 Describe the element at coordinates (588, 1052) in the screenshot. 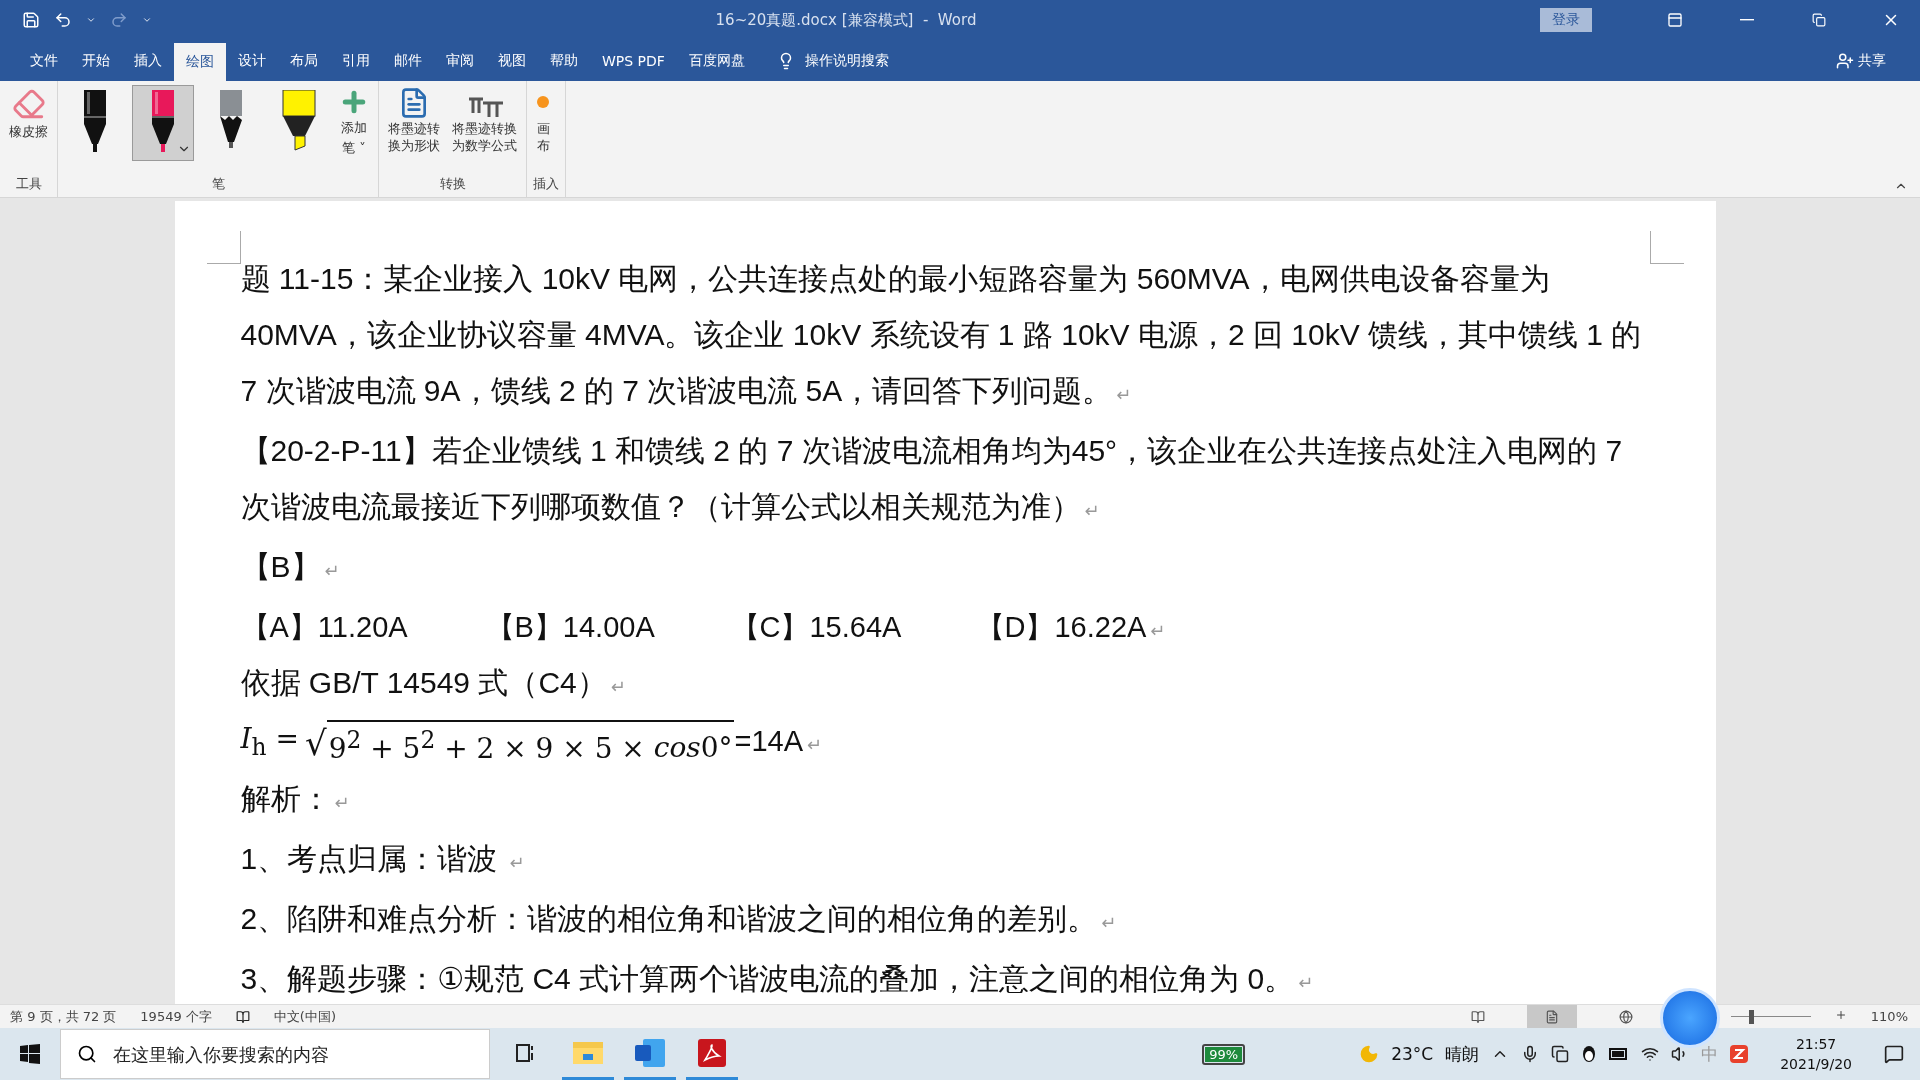

I see `folder-icon` at that location.